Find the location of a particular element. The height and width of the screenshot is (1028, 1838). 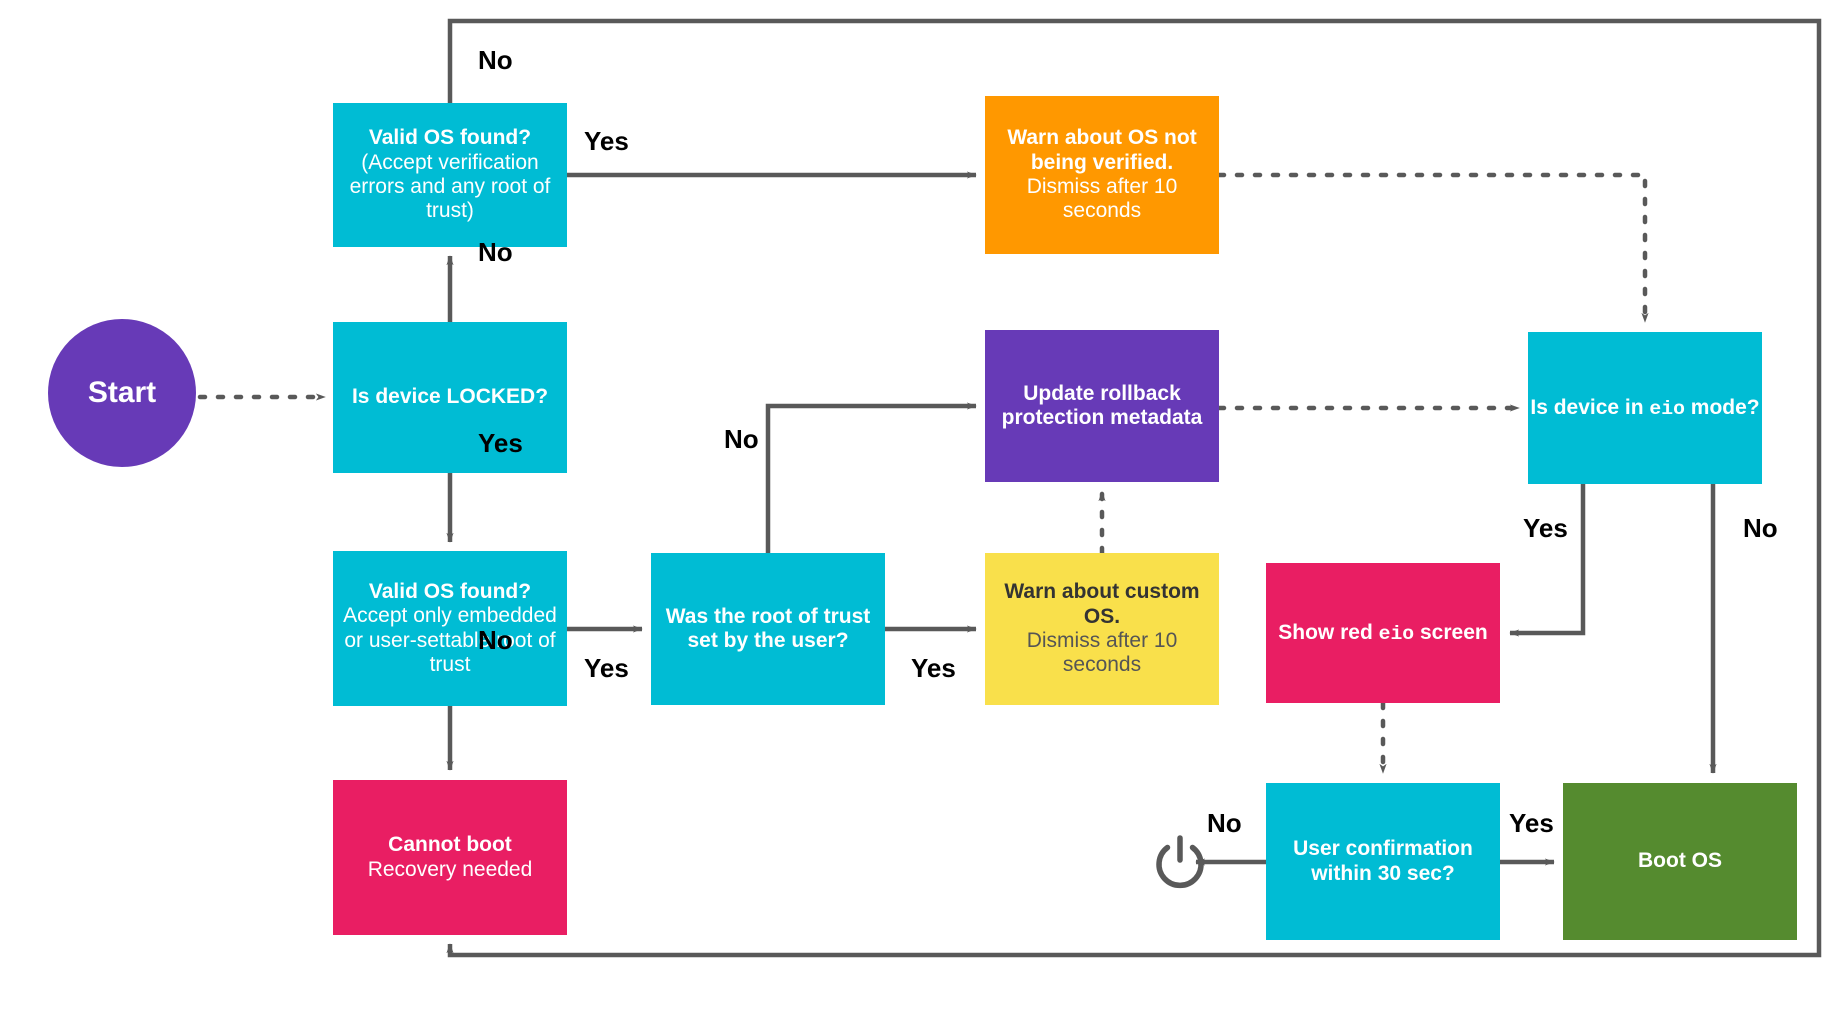

show-red-eio-screen-node: Show red eio screen is located at coordinates (1383, 633).